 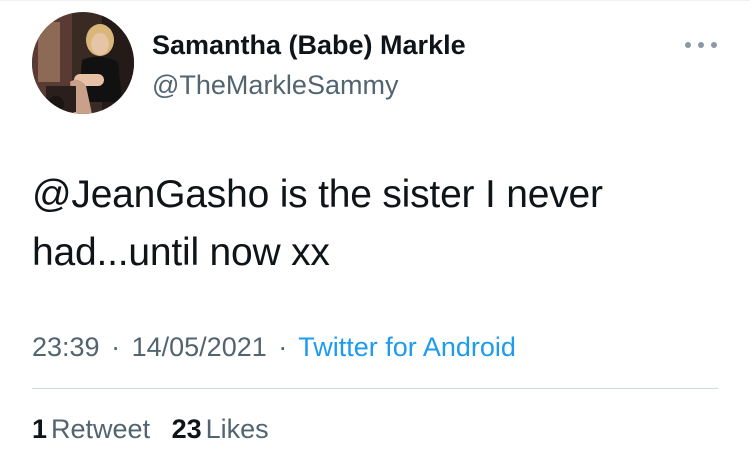 What do you see at coordinates (237, 429) in the screenshot?
I see `likes-label: Likes` at bounding box center [237, 429].